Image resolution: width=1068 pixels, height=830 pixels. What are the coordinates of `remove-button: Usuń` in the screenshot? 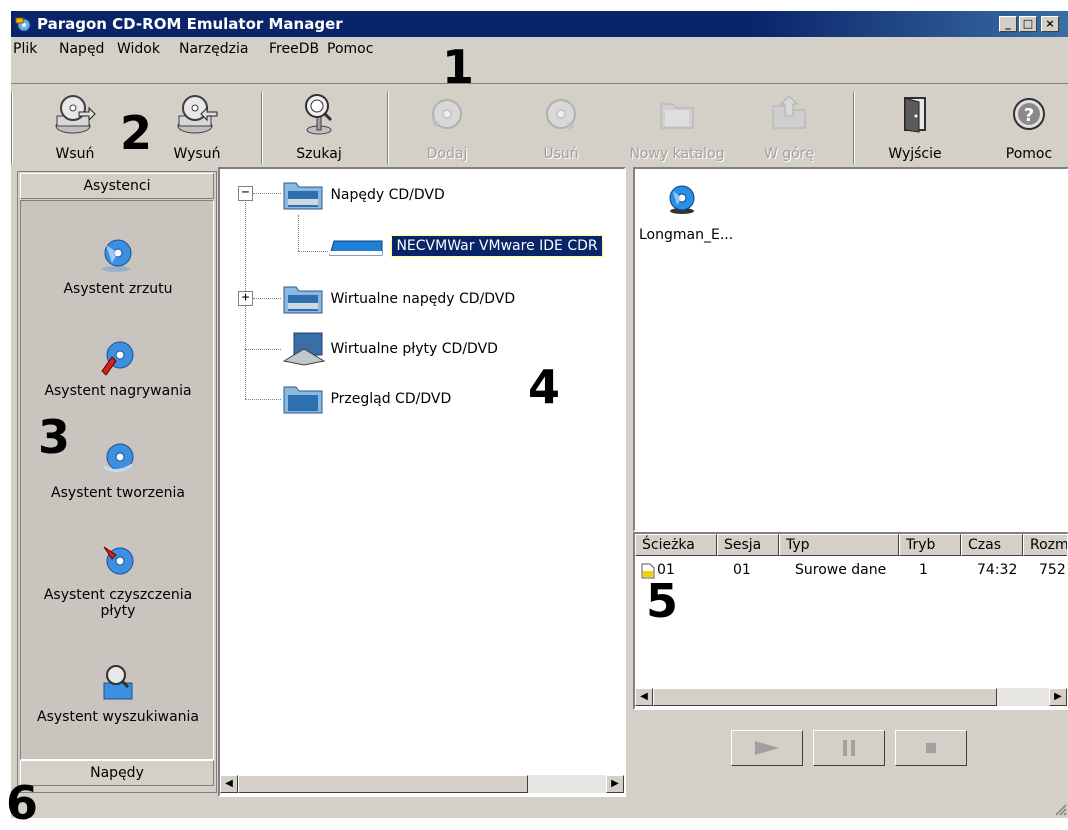 It's located at (561, 128).